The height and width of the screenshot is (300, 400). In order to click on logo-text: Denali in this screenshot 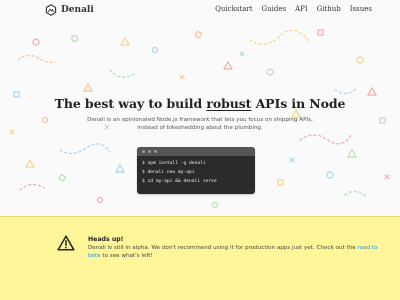, I will do `click(77, 10)`.